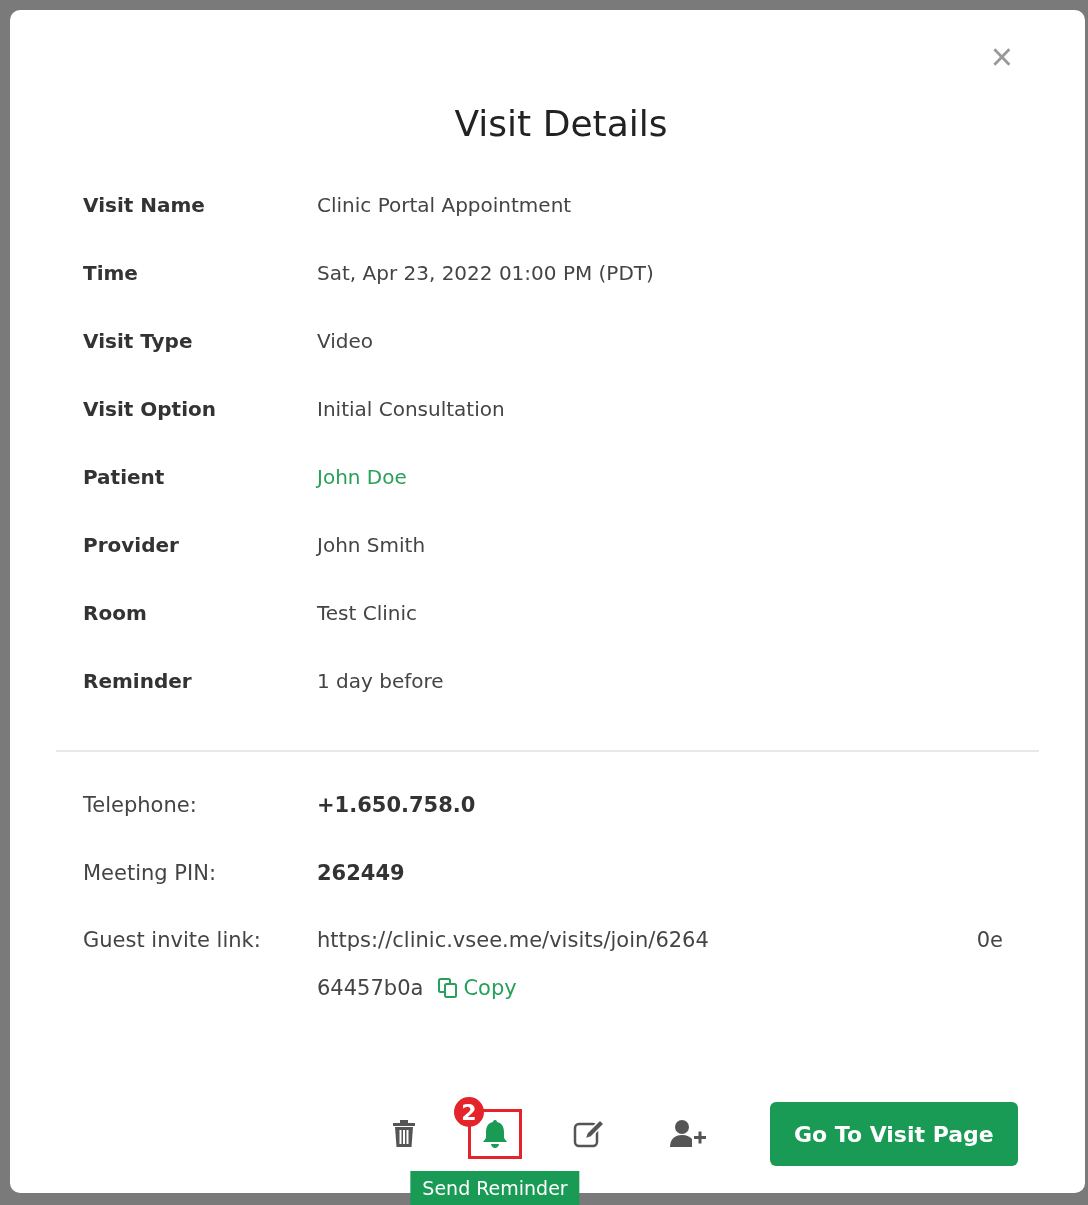 This screenshot has height=1205, width=1088. I want to click on patient-link: John Doe, so click(362, 477).